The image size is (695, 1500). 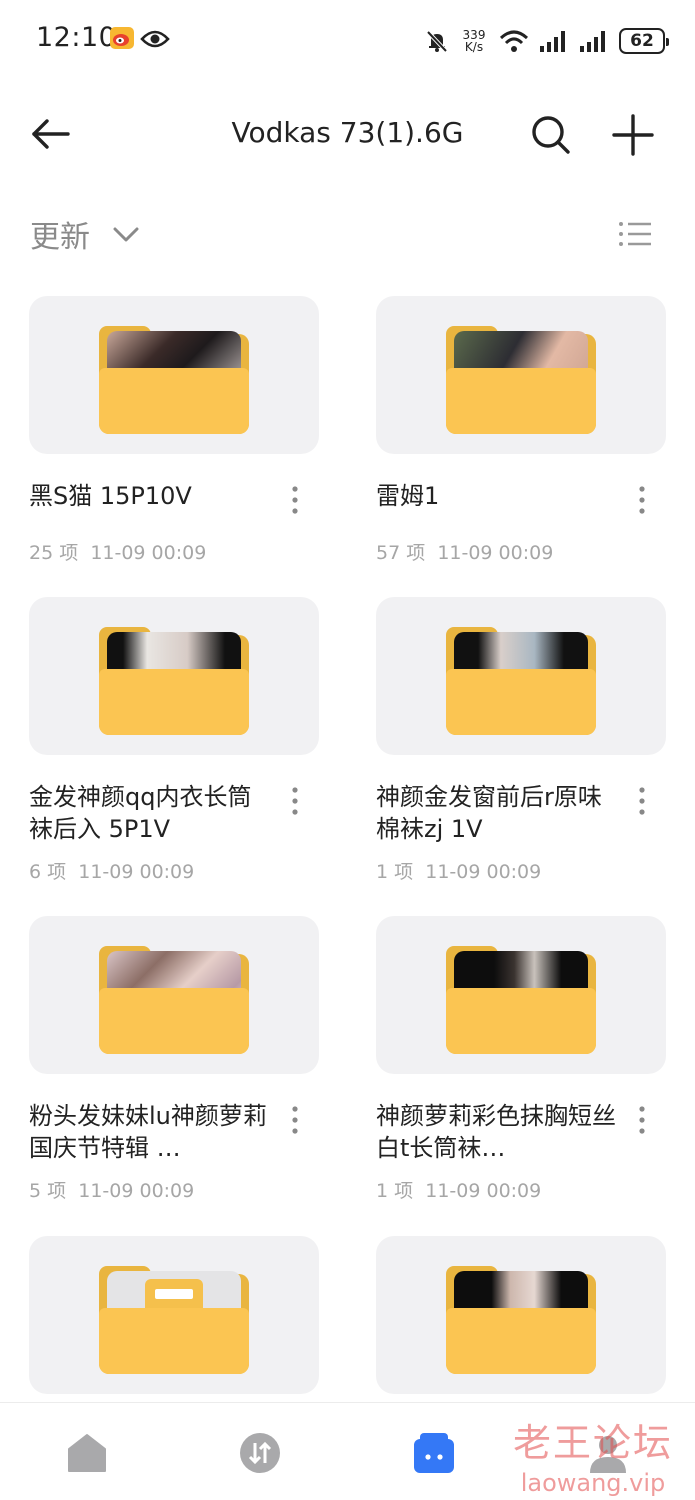 I want to click on page-title: Vodkas 73(1).6G, so click(x=347, y=132).